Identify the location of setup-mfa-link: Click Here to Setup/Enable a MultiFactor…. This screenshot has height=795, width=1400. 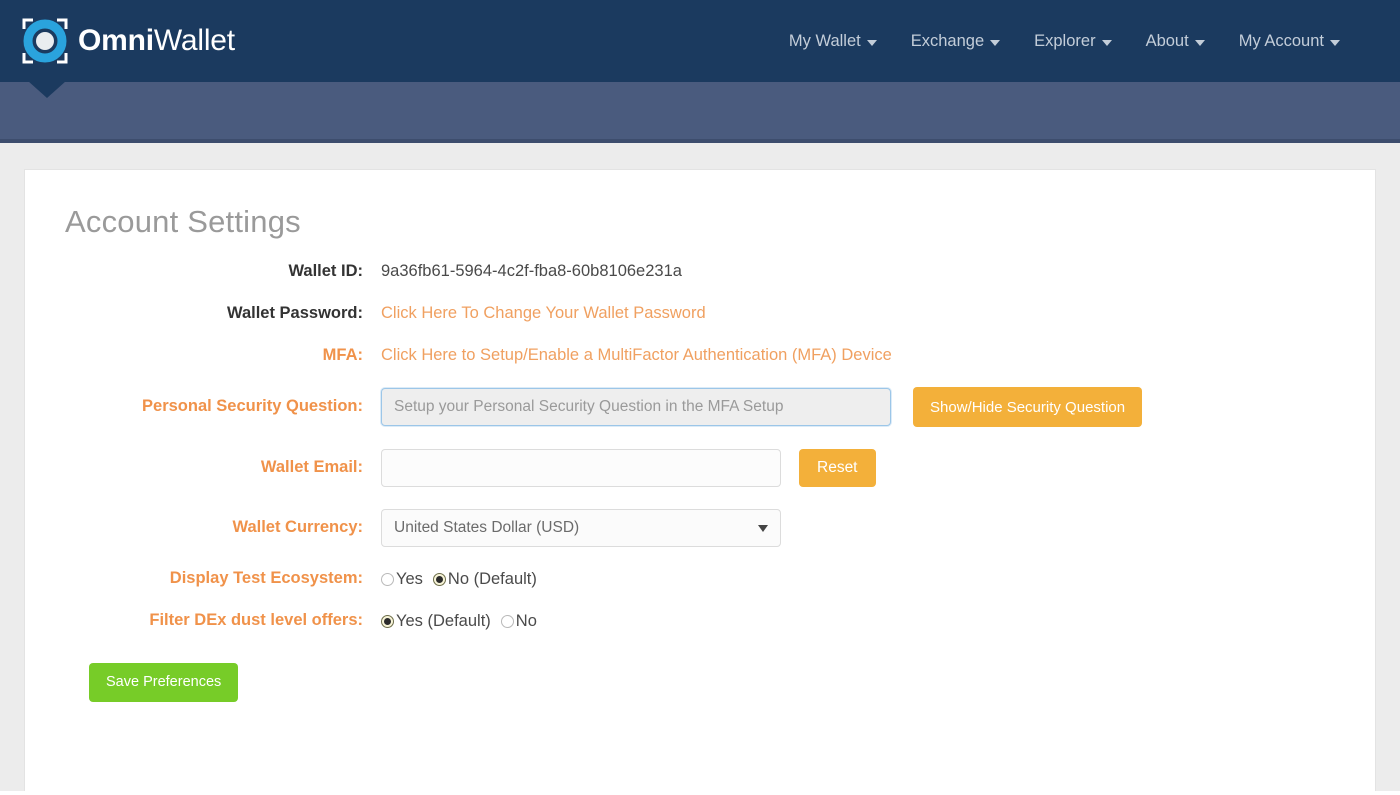
(636, 355).